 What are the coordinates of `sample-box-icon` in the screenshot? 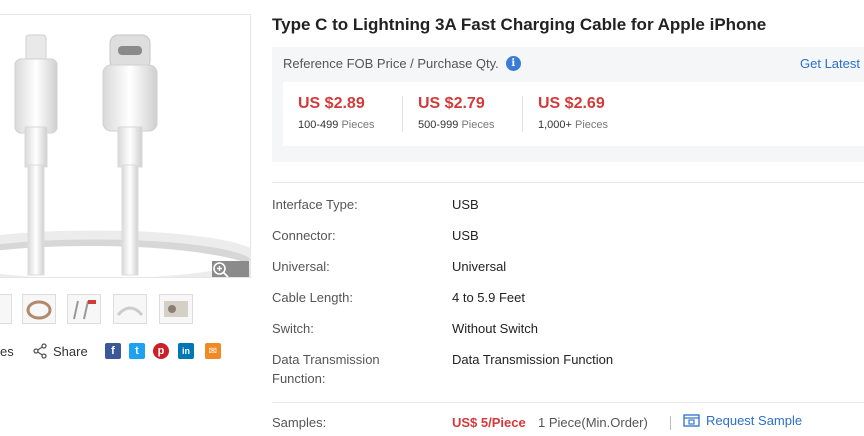 It's located at (691, 420).